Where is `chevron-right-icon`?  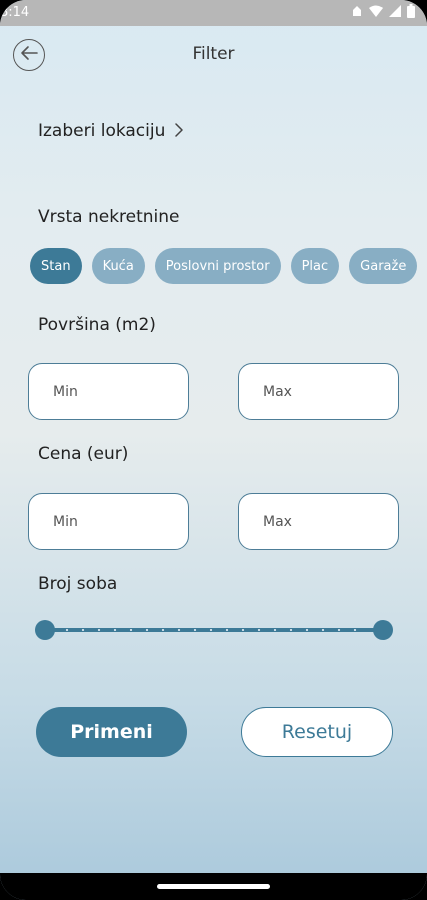
chevron-right-icon is located at coordinates (179, 131).